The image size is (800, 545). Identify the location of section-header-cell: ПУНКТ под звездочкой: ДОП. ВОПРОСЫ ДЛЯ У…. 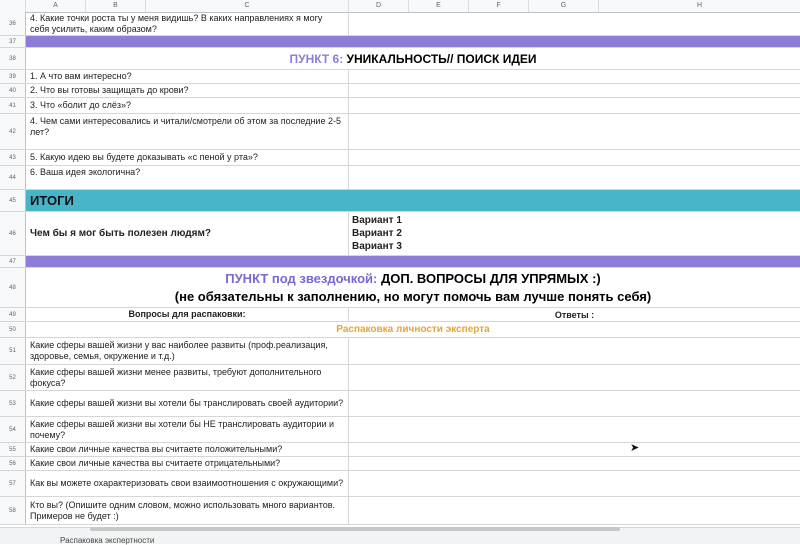
(413, 287).